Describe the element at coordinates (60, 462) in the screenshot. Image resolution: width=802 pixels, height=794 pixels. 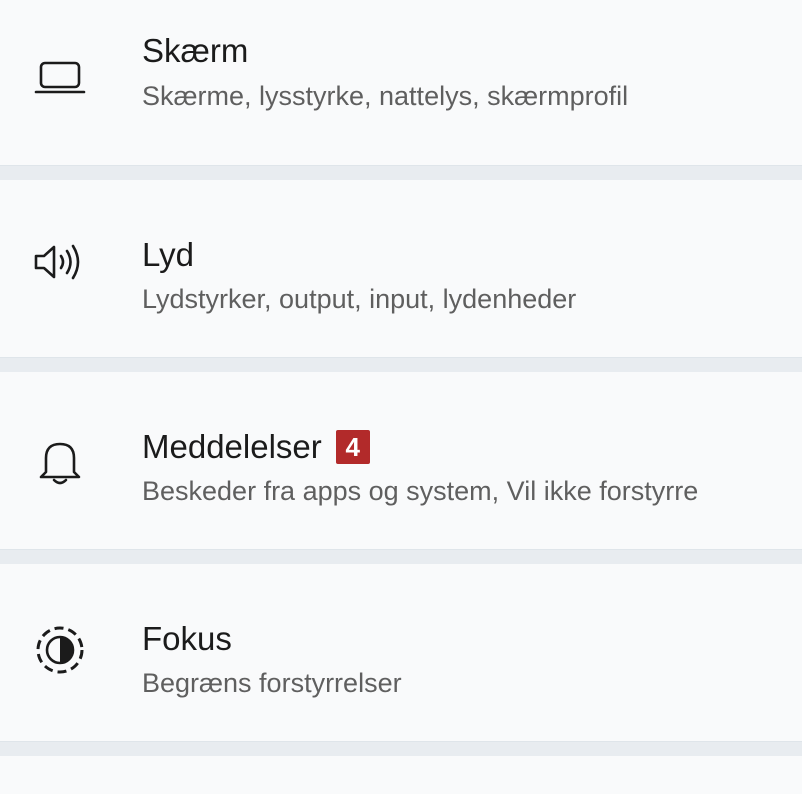
I see `bell-icon` at that location.